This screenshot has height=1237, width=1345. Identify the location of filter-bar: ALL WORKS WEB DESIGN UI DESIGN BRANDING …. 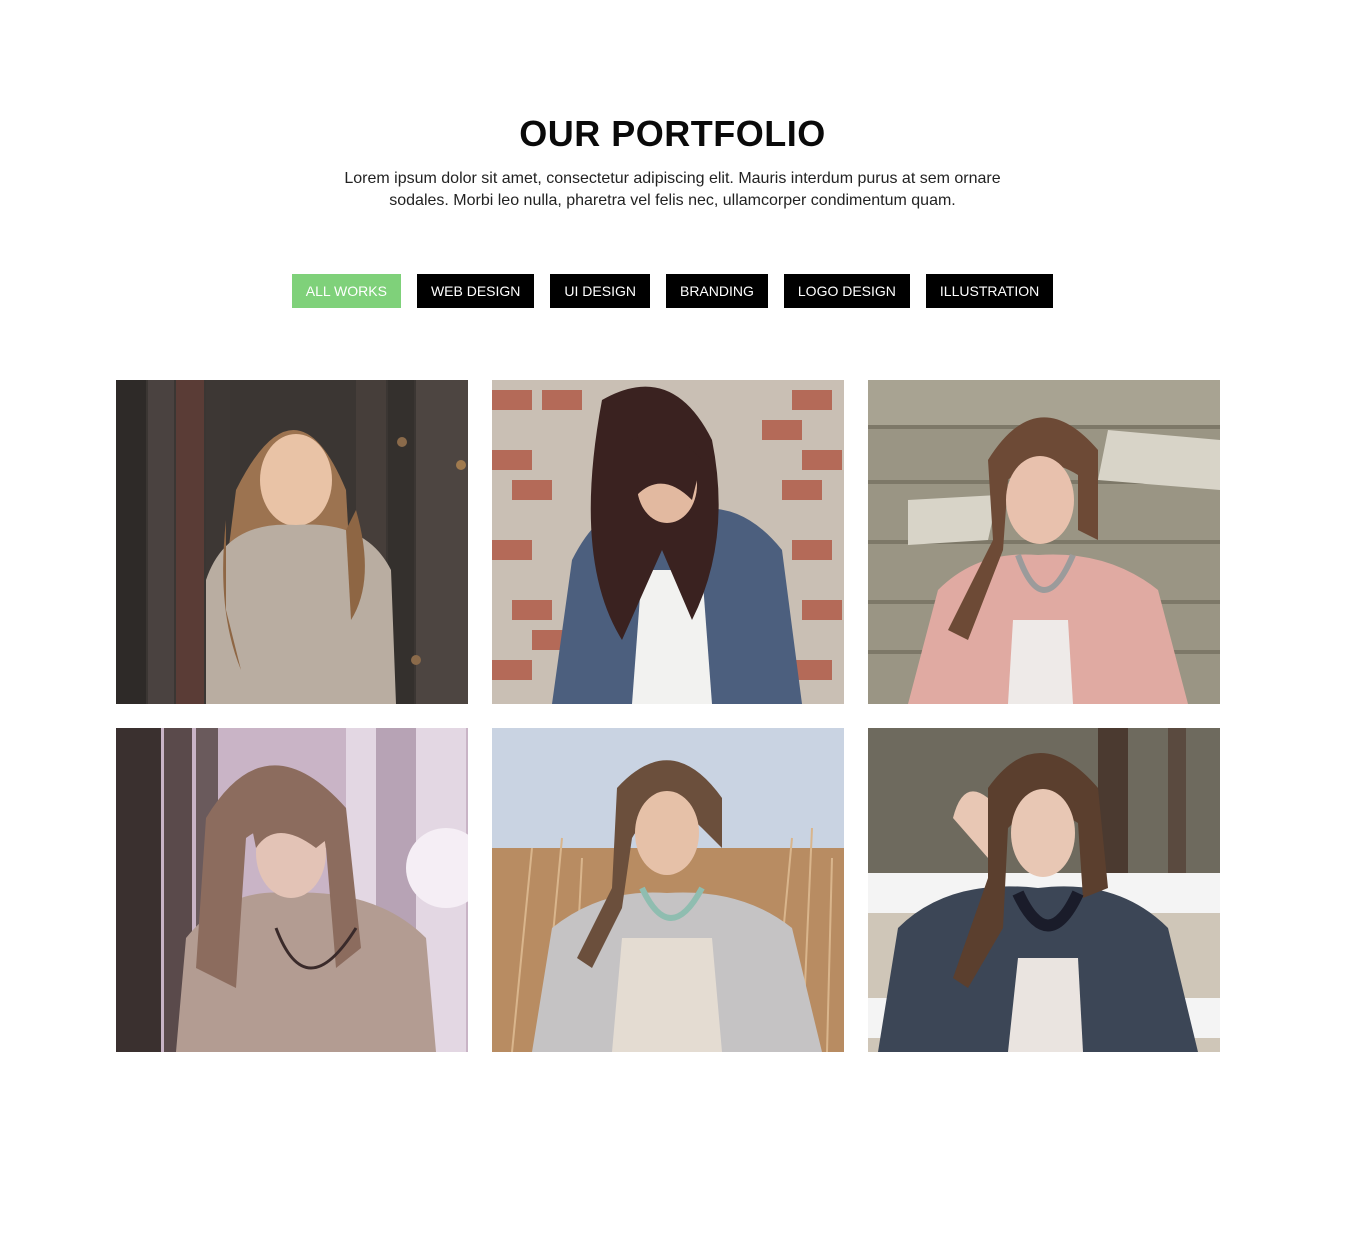
(672, 291).